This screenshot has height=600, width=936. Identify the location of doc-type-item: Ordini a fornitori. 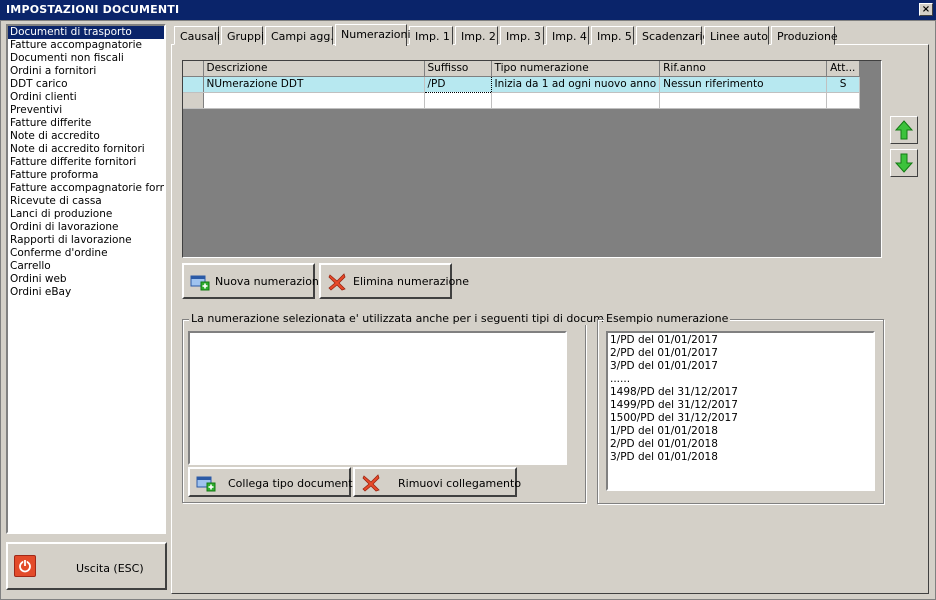
(86, 71).